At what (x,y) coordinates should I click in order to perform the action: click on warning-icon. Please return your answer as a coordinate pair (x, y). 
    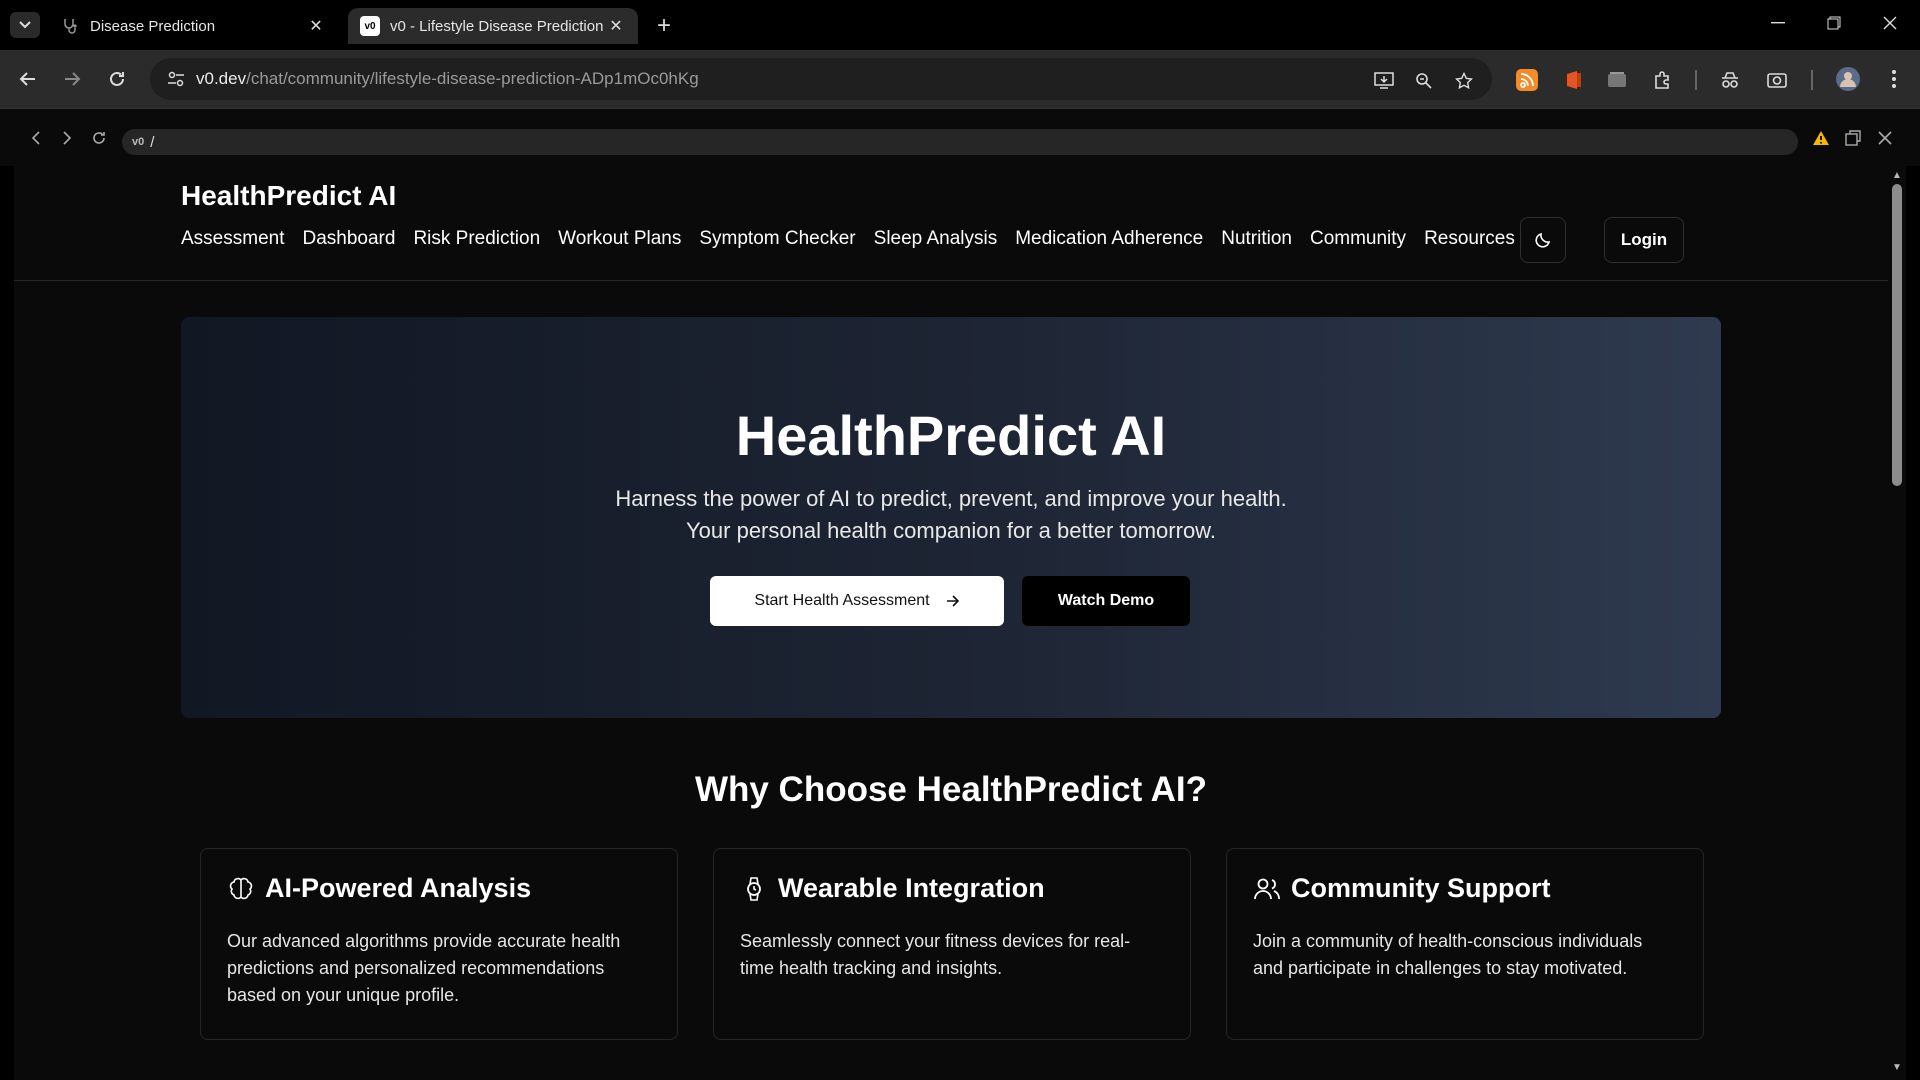
    Looking at the image, I should click on (1821, 138).